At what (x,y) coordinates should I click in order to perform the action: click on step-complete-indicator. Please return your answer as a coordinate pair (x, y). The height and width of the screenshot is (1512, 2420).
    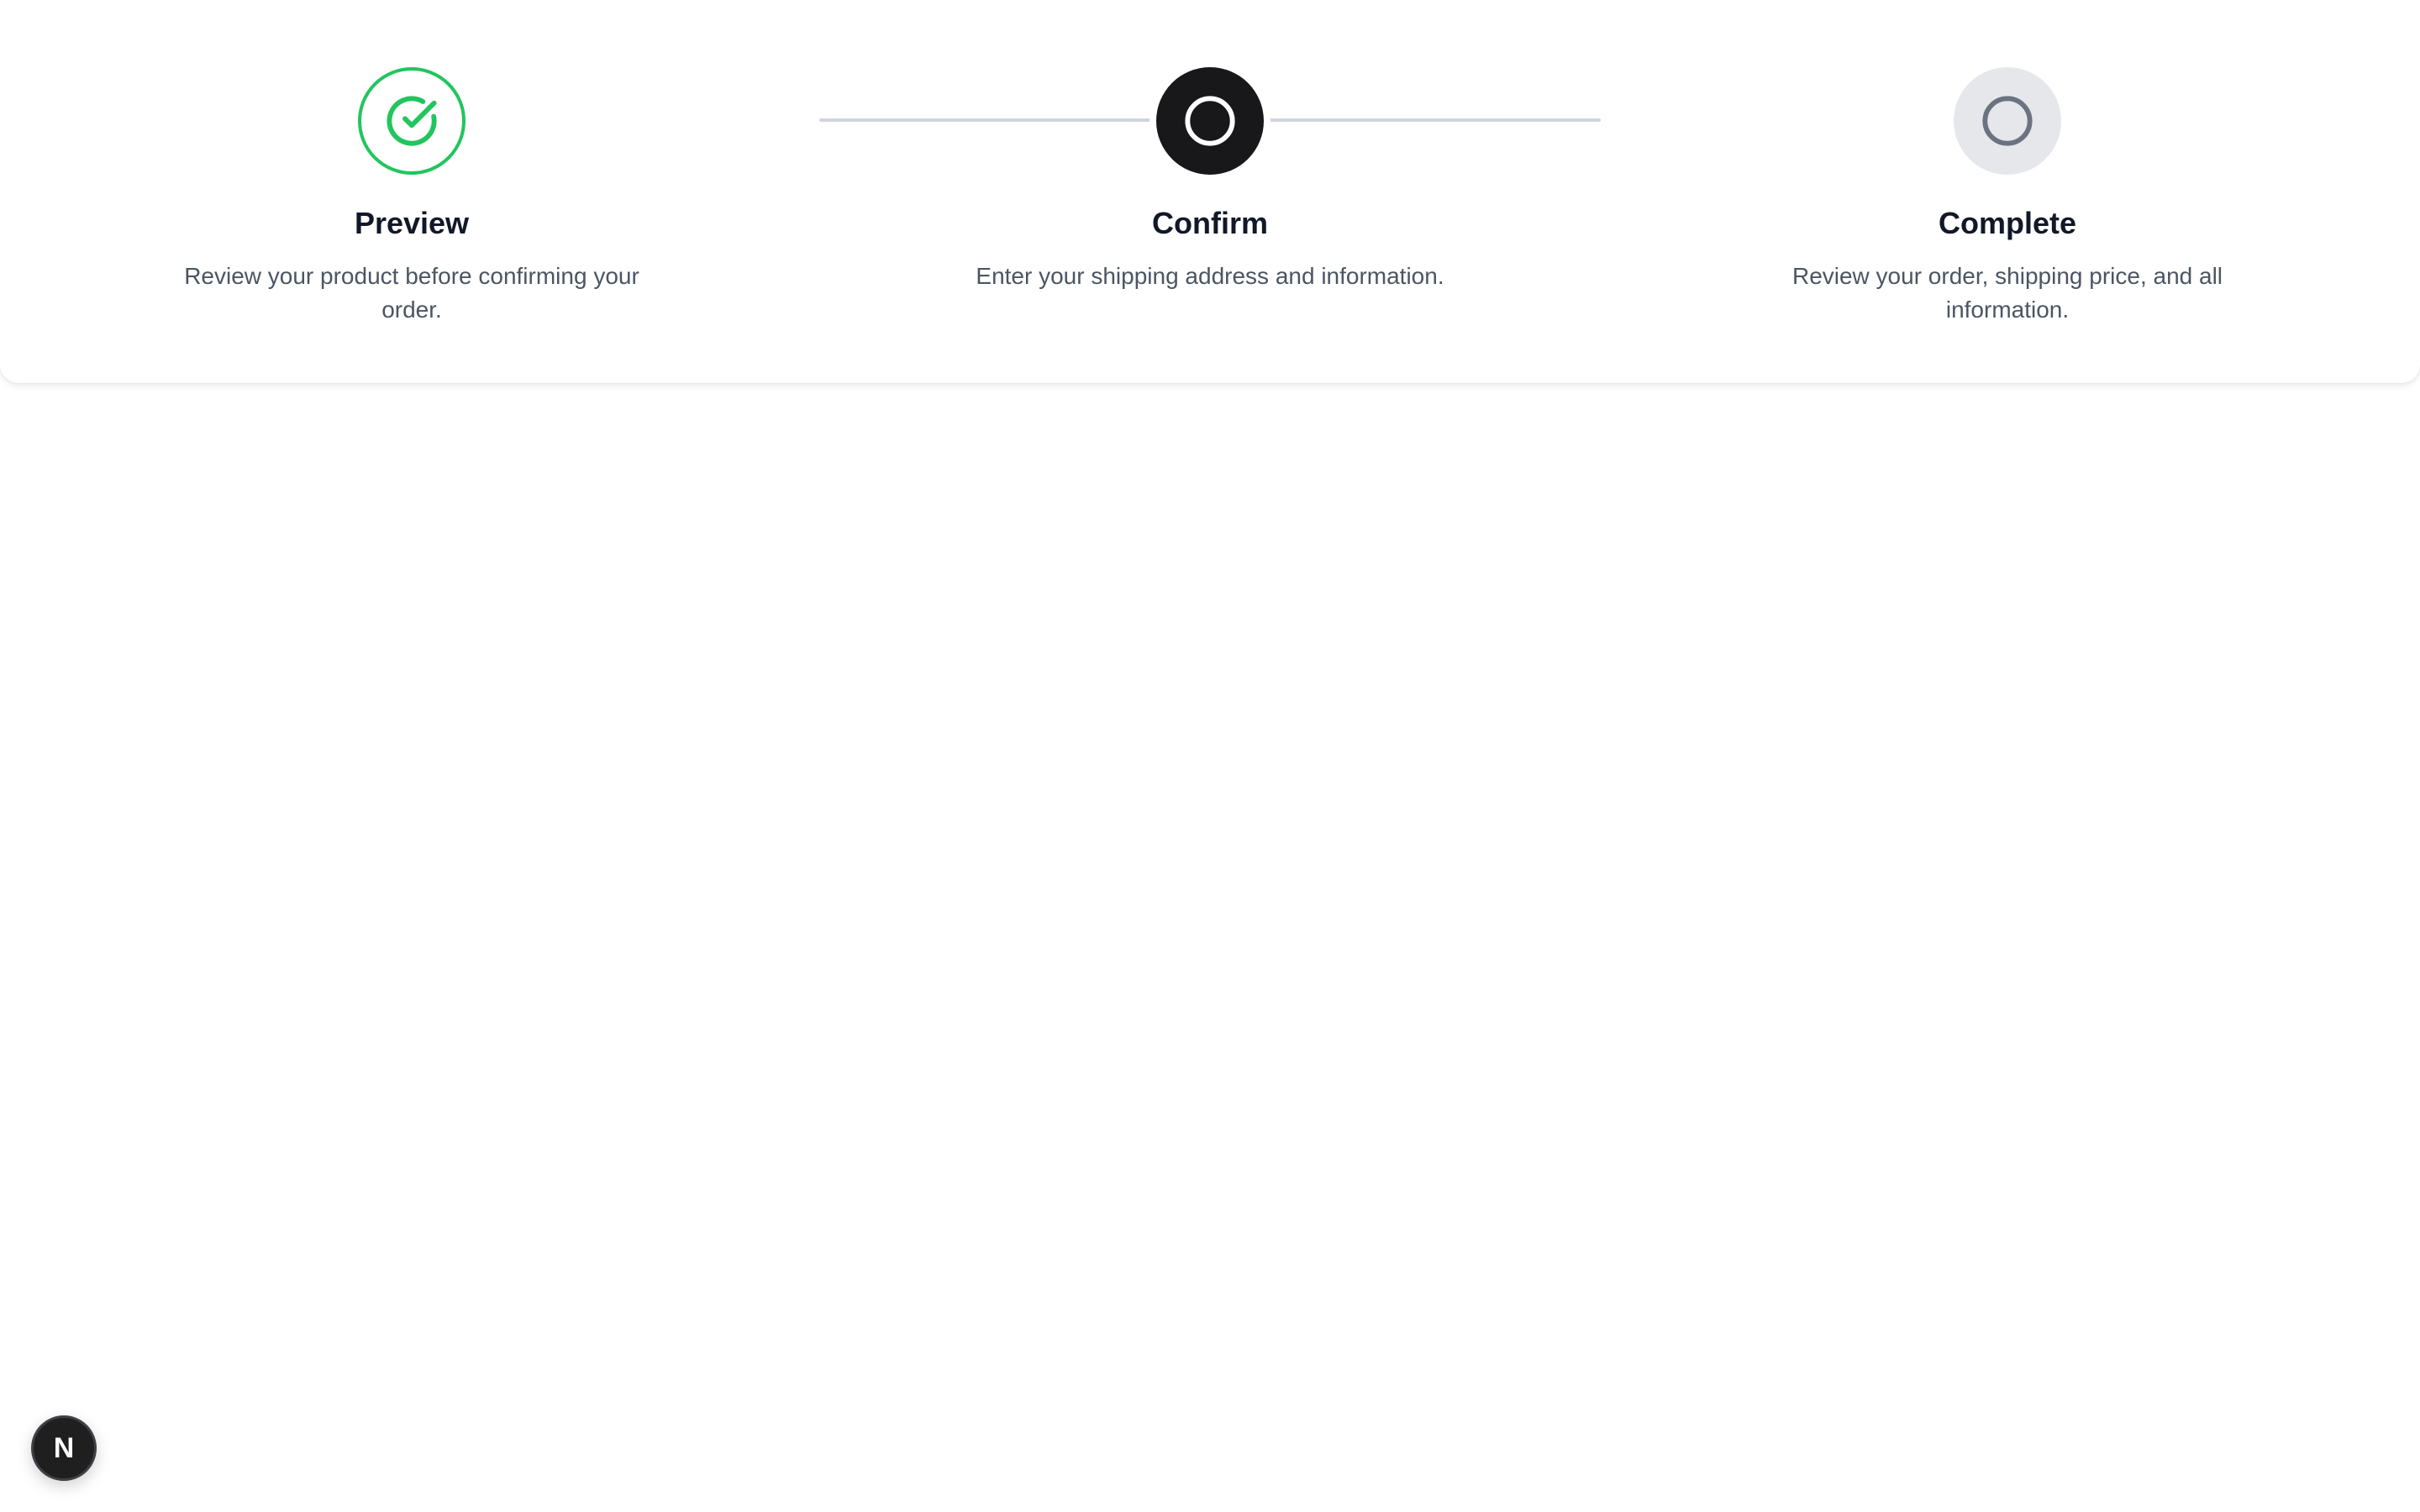
    Looking at the image, I should click on (2007, 121).